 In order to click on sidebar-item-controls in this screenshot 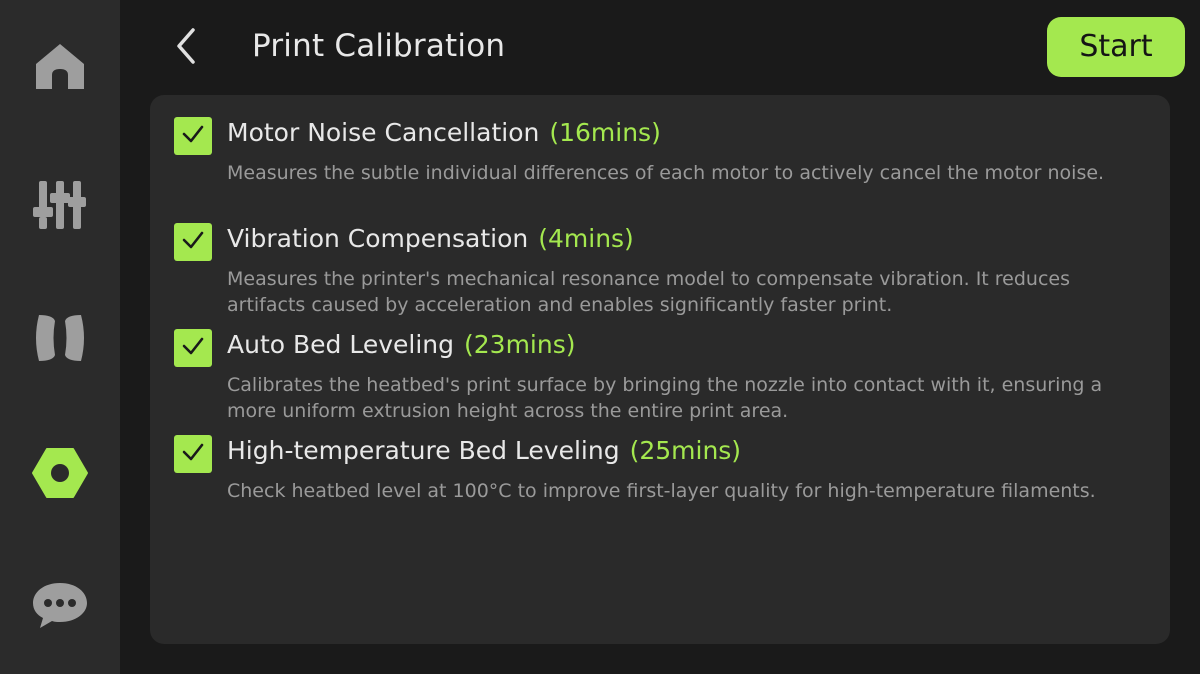, I will do `click(60, 205)`.